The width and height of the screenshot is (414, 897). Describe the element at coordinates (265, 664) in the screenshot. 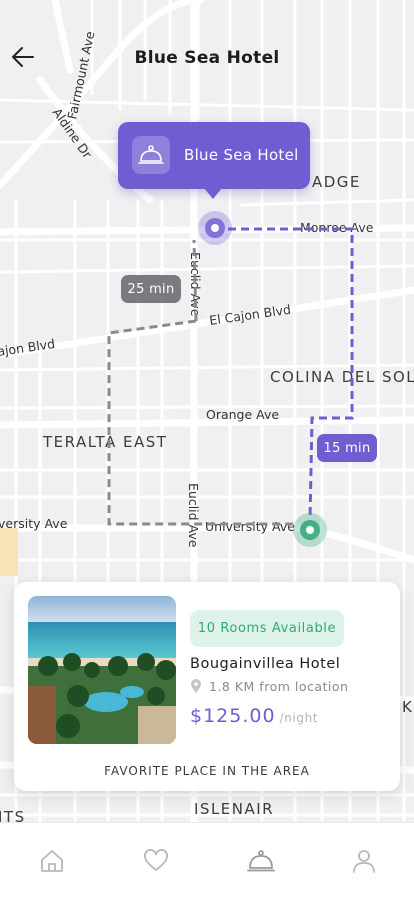

I see `hotel-name: Bougainvillea Hotel` at that location.